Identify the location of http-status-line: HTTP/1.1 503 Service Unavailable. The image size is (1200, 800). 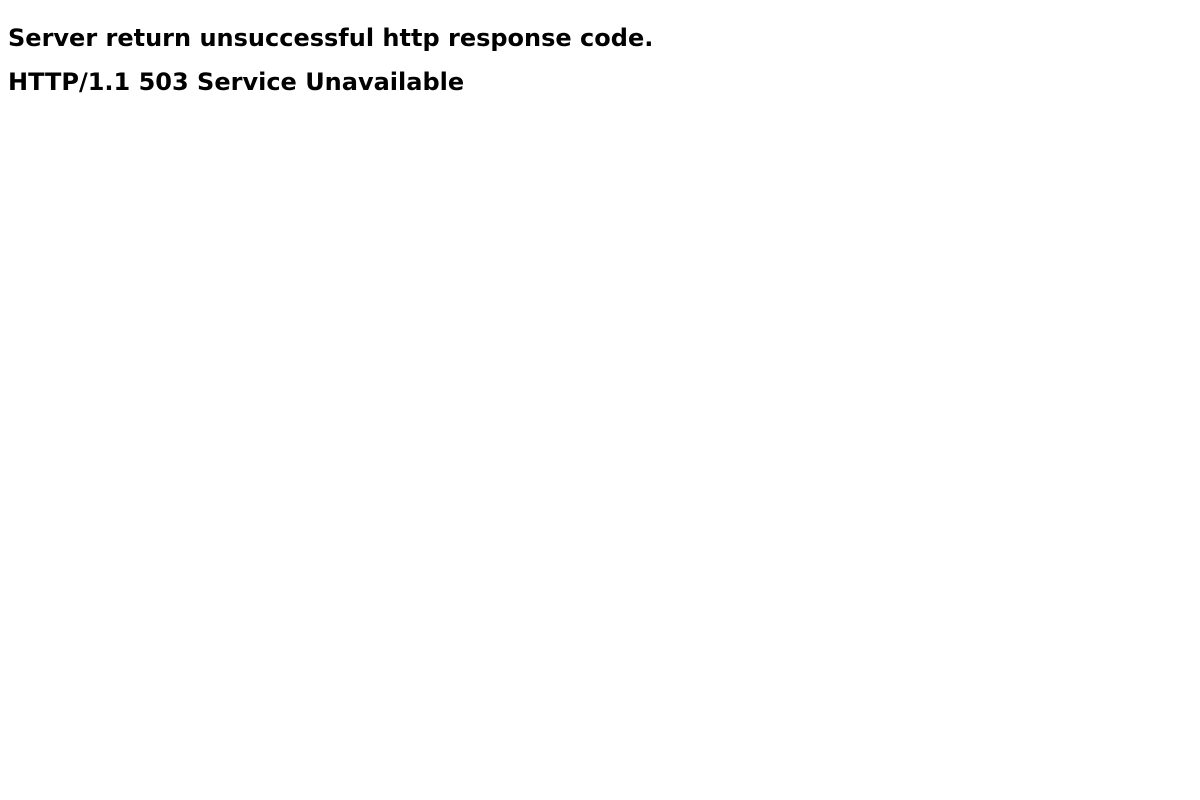
(236, 82).